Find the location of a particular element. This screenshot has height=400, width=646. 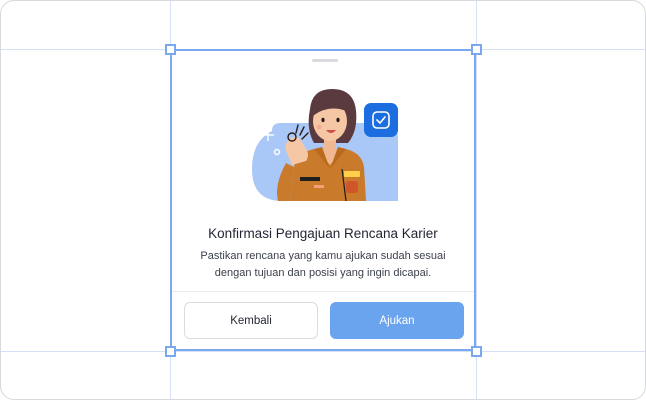

guide-line-vertical is located at coordinates (476, 200).